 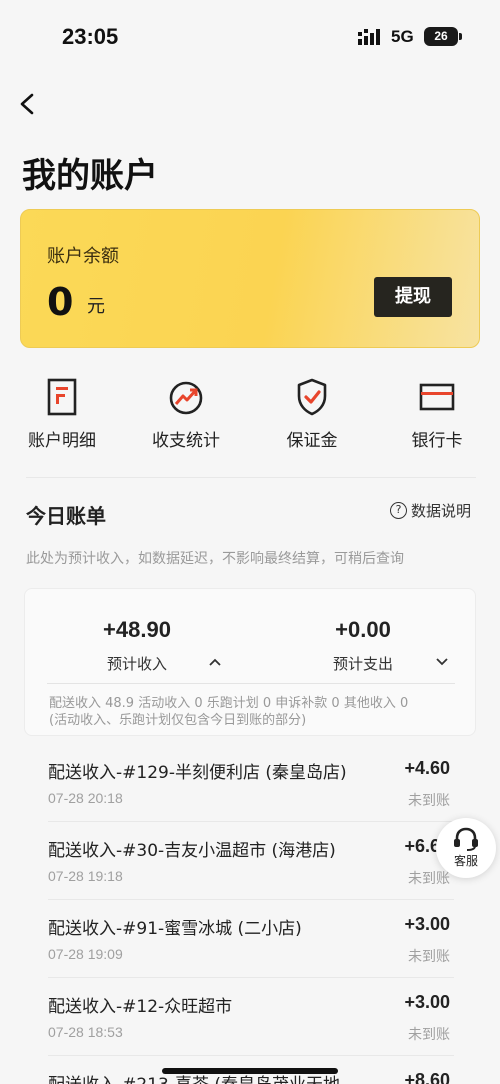 I want to click on record-time: 07-28 18:53, so click(x=85, y=1032).